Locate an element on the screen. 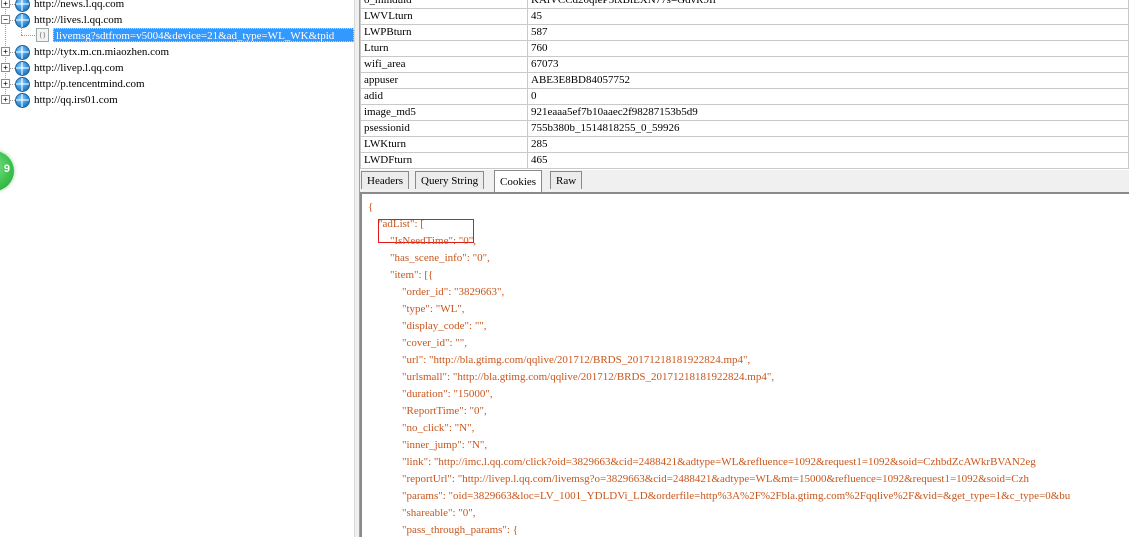 The height and width of the screenshot is (537, 1129). tree-host-label: http://lives.l.qq.com is located at coordinates (78, 20).